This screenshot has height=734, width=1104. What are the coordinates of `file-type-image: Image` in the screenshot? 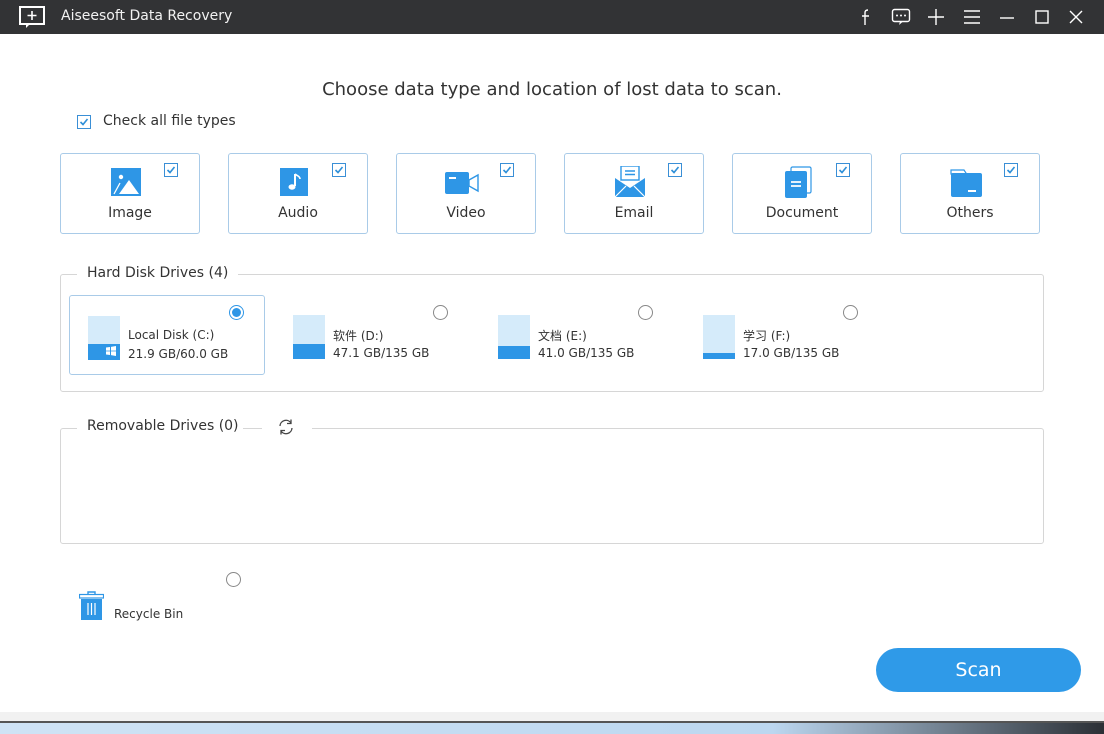 It's located at (130, 193).